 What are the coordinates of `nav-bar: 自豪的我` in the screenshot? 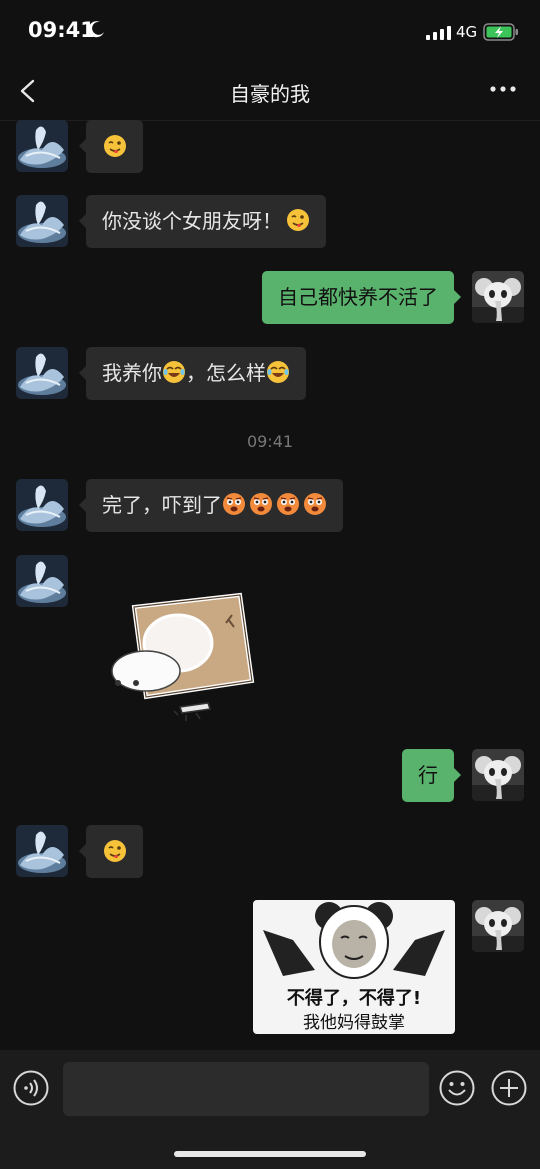 It's located at (270, 91).